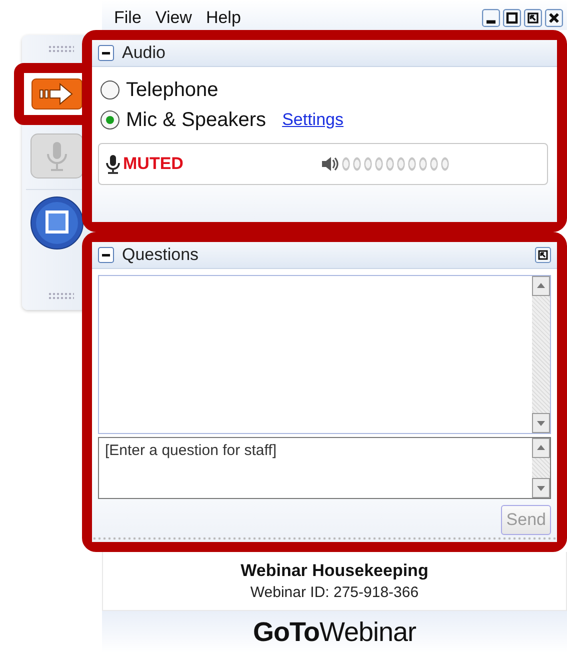  Describe the element at coordinates (491, 18) in the screenshot. I see `minimize-button` at that location.